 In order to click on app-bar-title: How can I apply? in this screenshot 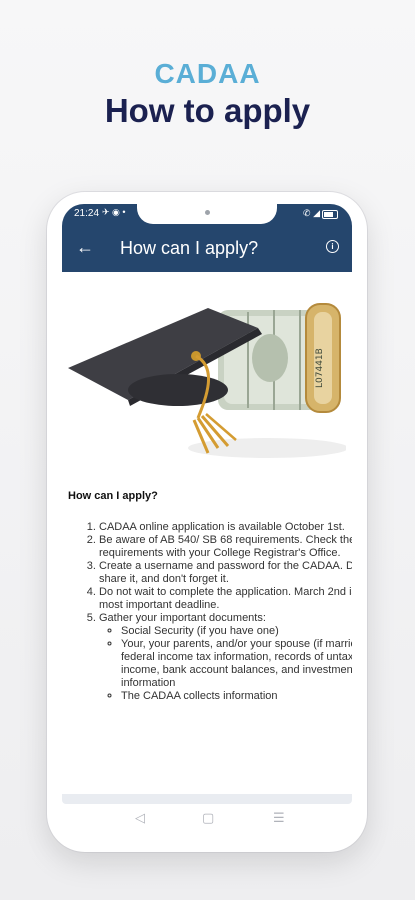, I will do `click(189, 248)`.